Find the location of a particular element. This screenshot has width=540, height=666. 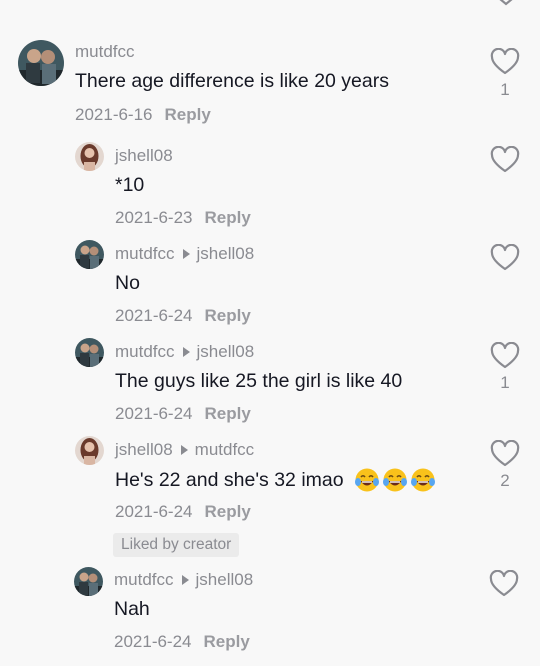

comment-username: jshell08 is located at coordinates (144, 156).